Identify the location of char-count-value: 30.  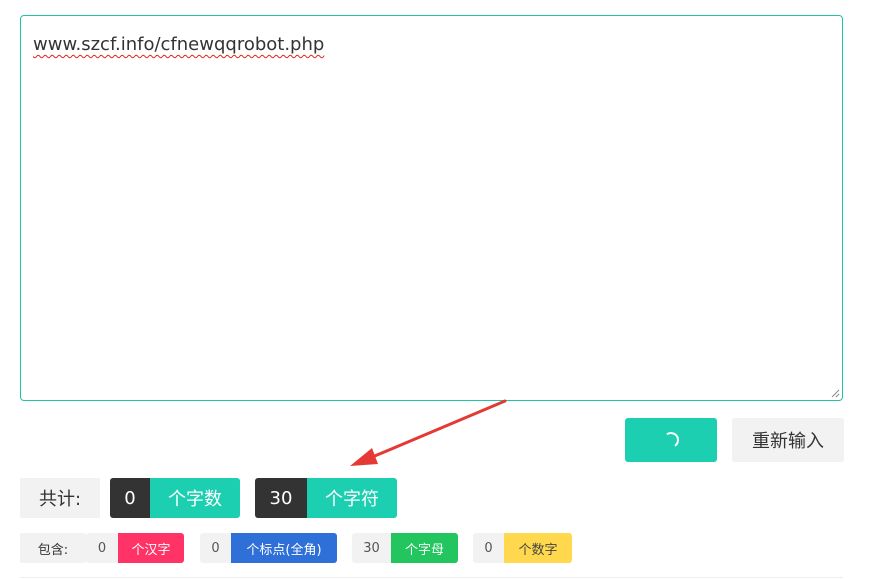
(281, 498).